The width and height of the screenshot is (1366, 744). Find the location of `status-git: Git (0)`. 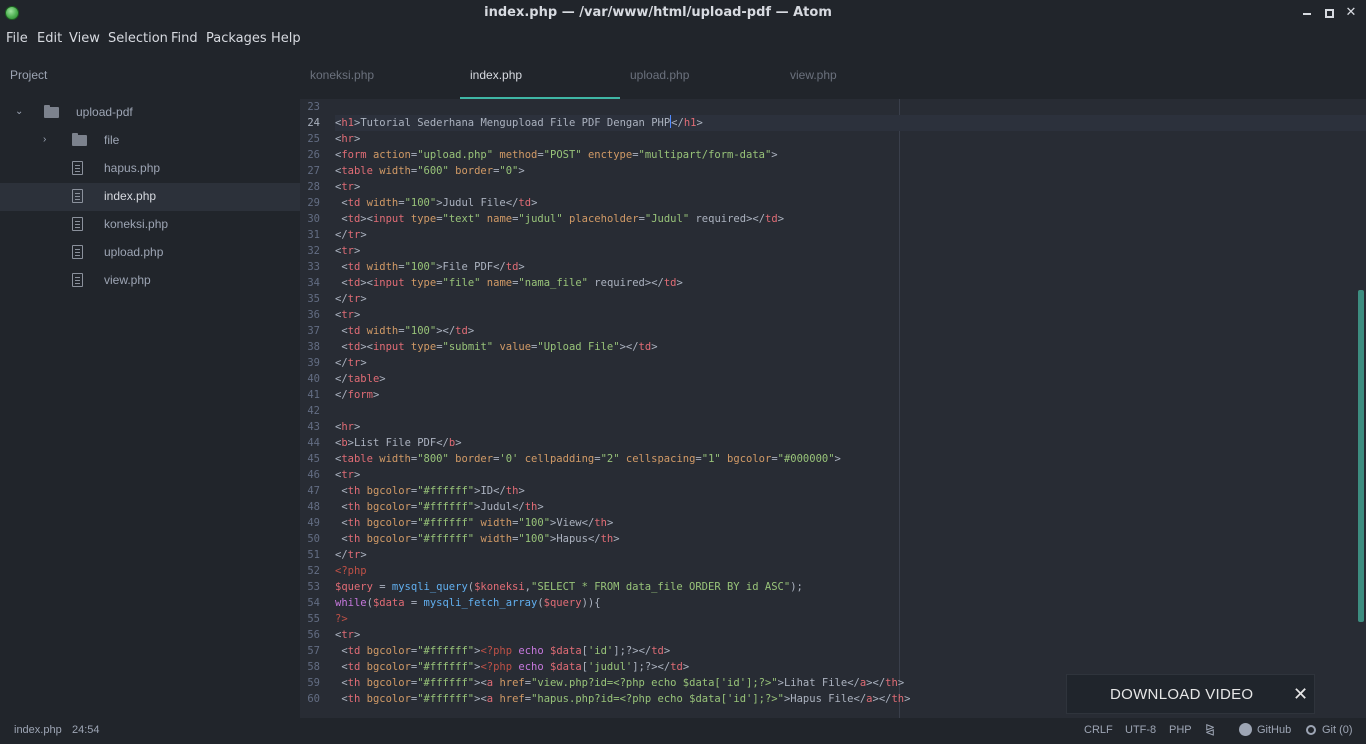

status-git: Git (0) is located at coordinates (1337, 730).